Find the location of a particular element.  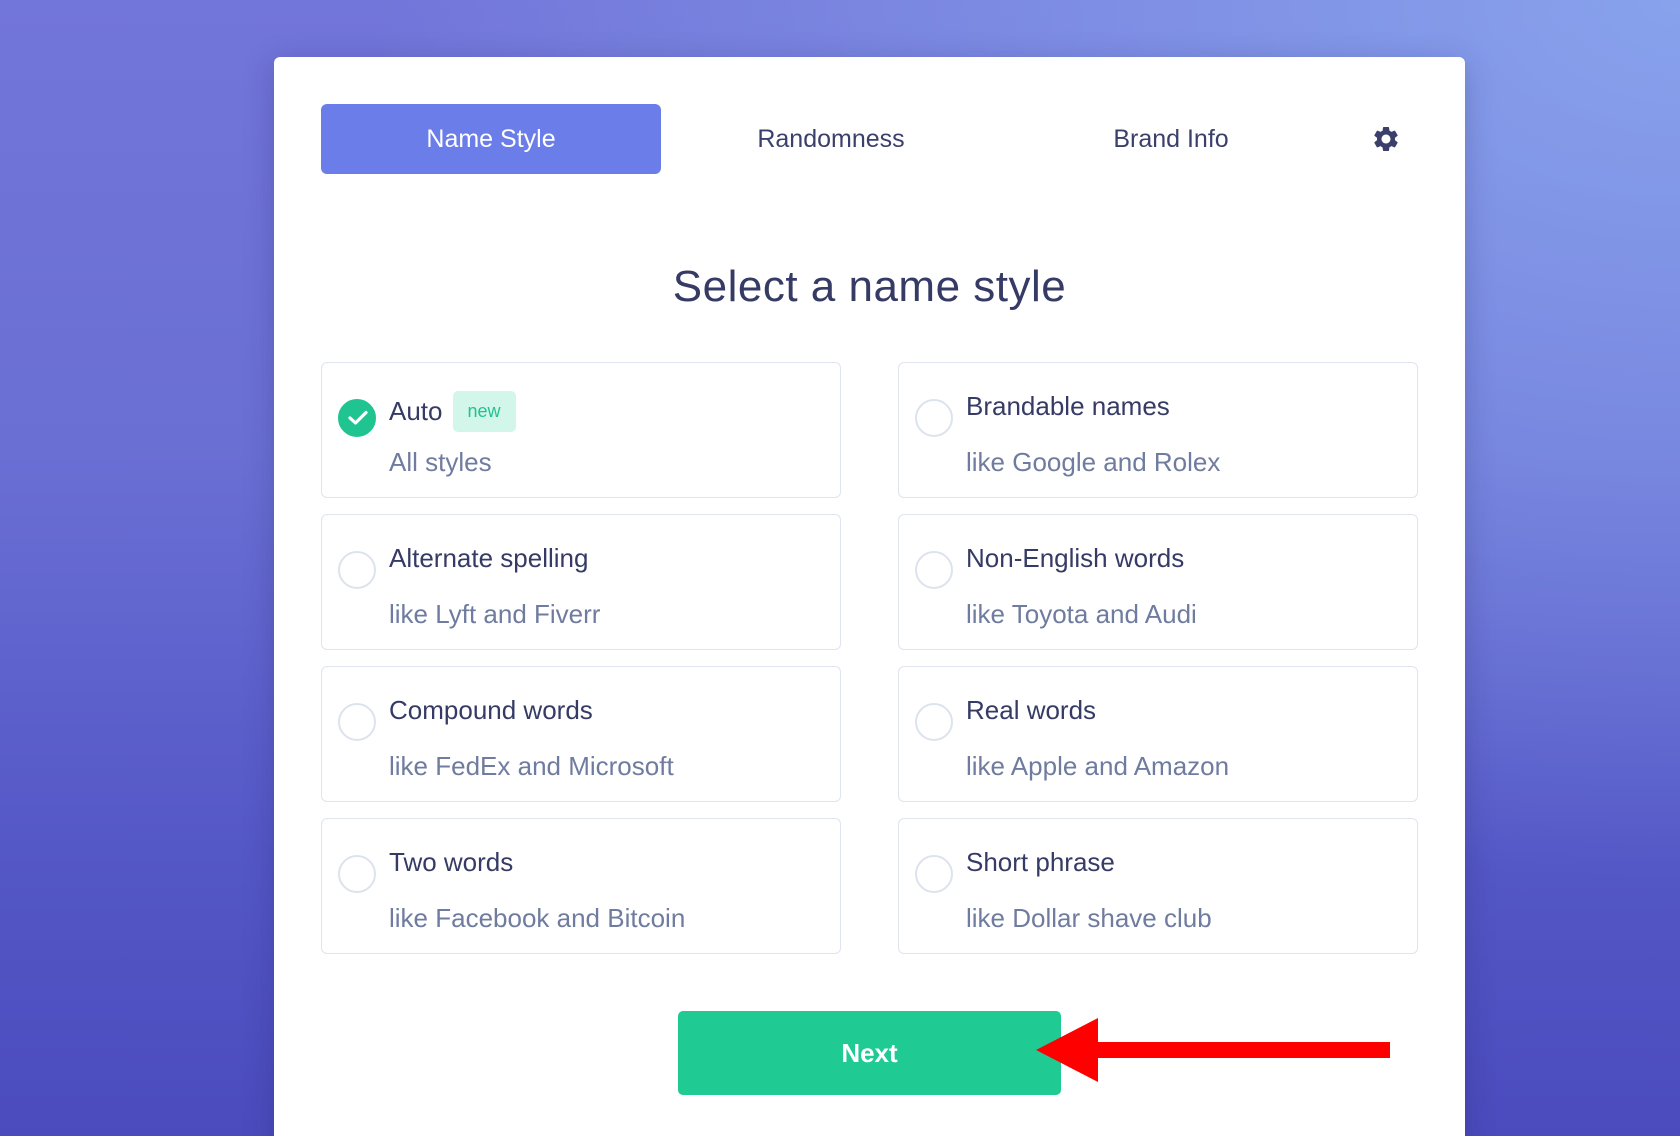

option-real-words: Real words like Apple and Amazon is located at coordinates (1158, 734).